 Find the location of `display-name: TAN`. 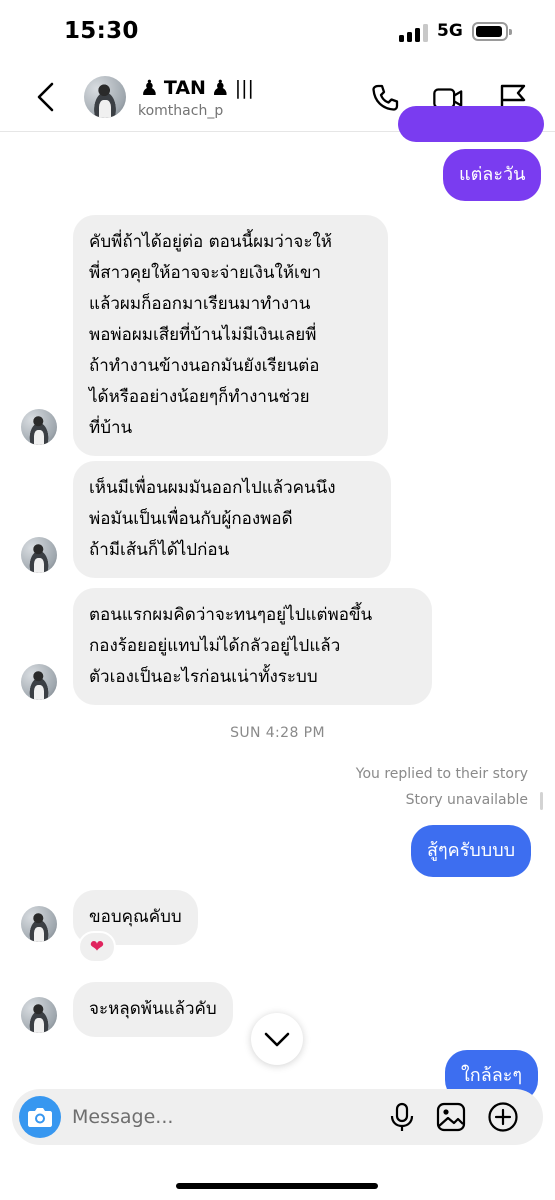

display-name: TAN is located at coordinates (184, 88).